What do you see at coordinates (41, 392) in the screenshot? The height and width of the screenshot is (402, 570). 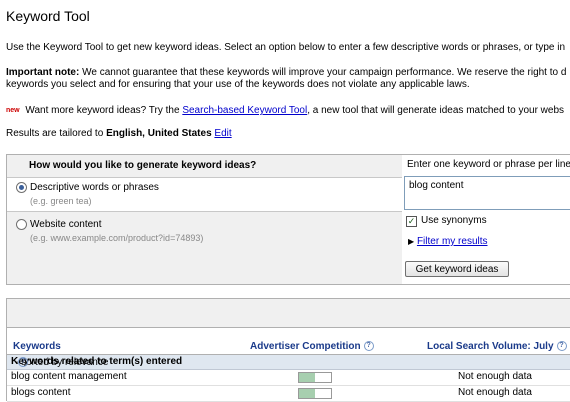 I see `row-keyword: blogs content` at bounding box center [41, 392].